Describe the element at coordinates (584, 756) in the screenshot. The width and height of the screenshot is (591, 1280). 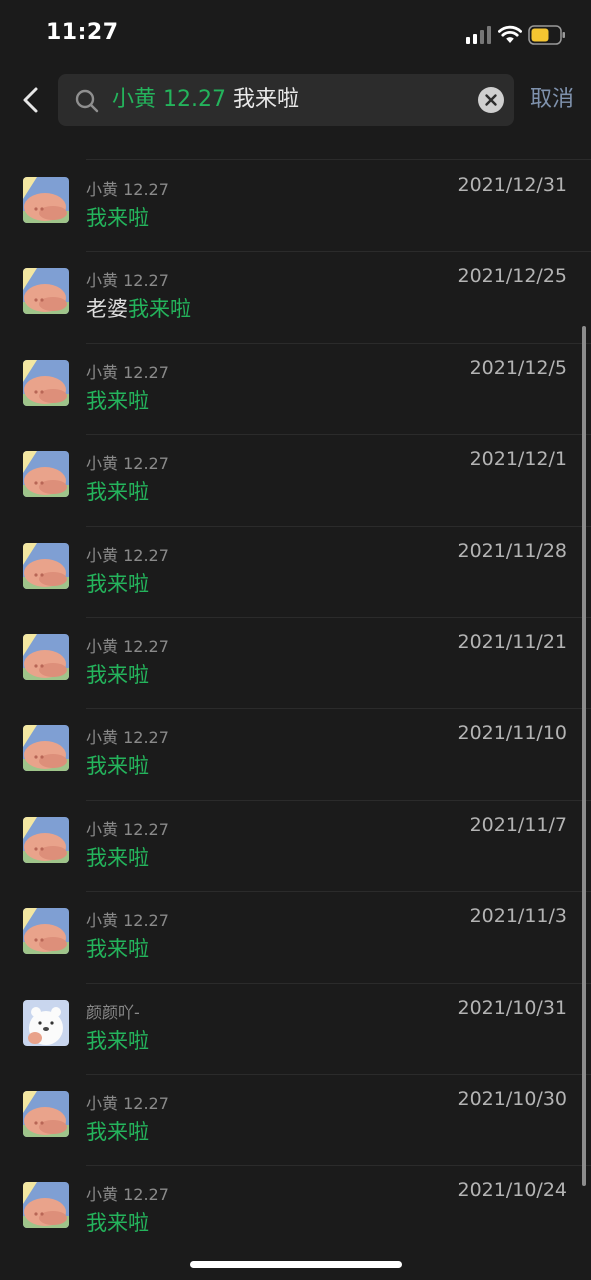
I see `scrollbar` at that location.